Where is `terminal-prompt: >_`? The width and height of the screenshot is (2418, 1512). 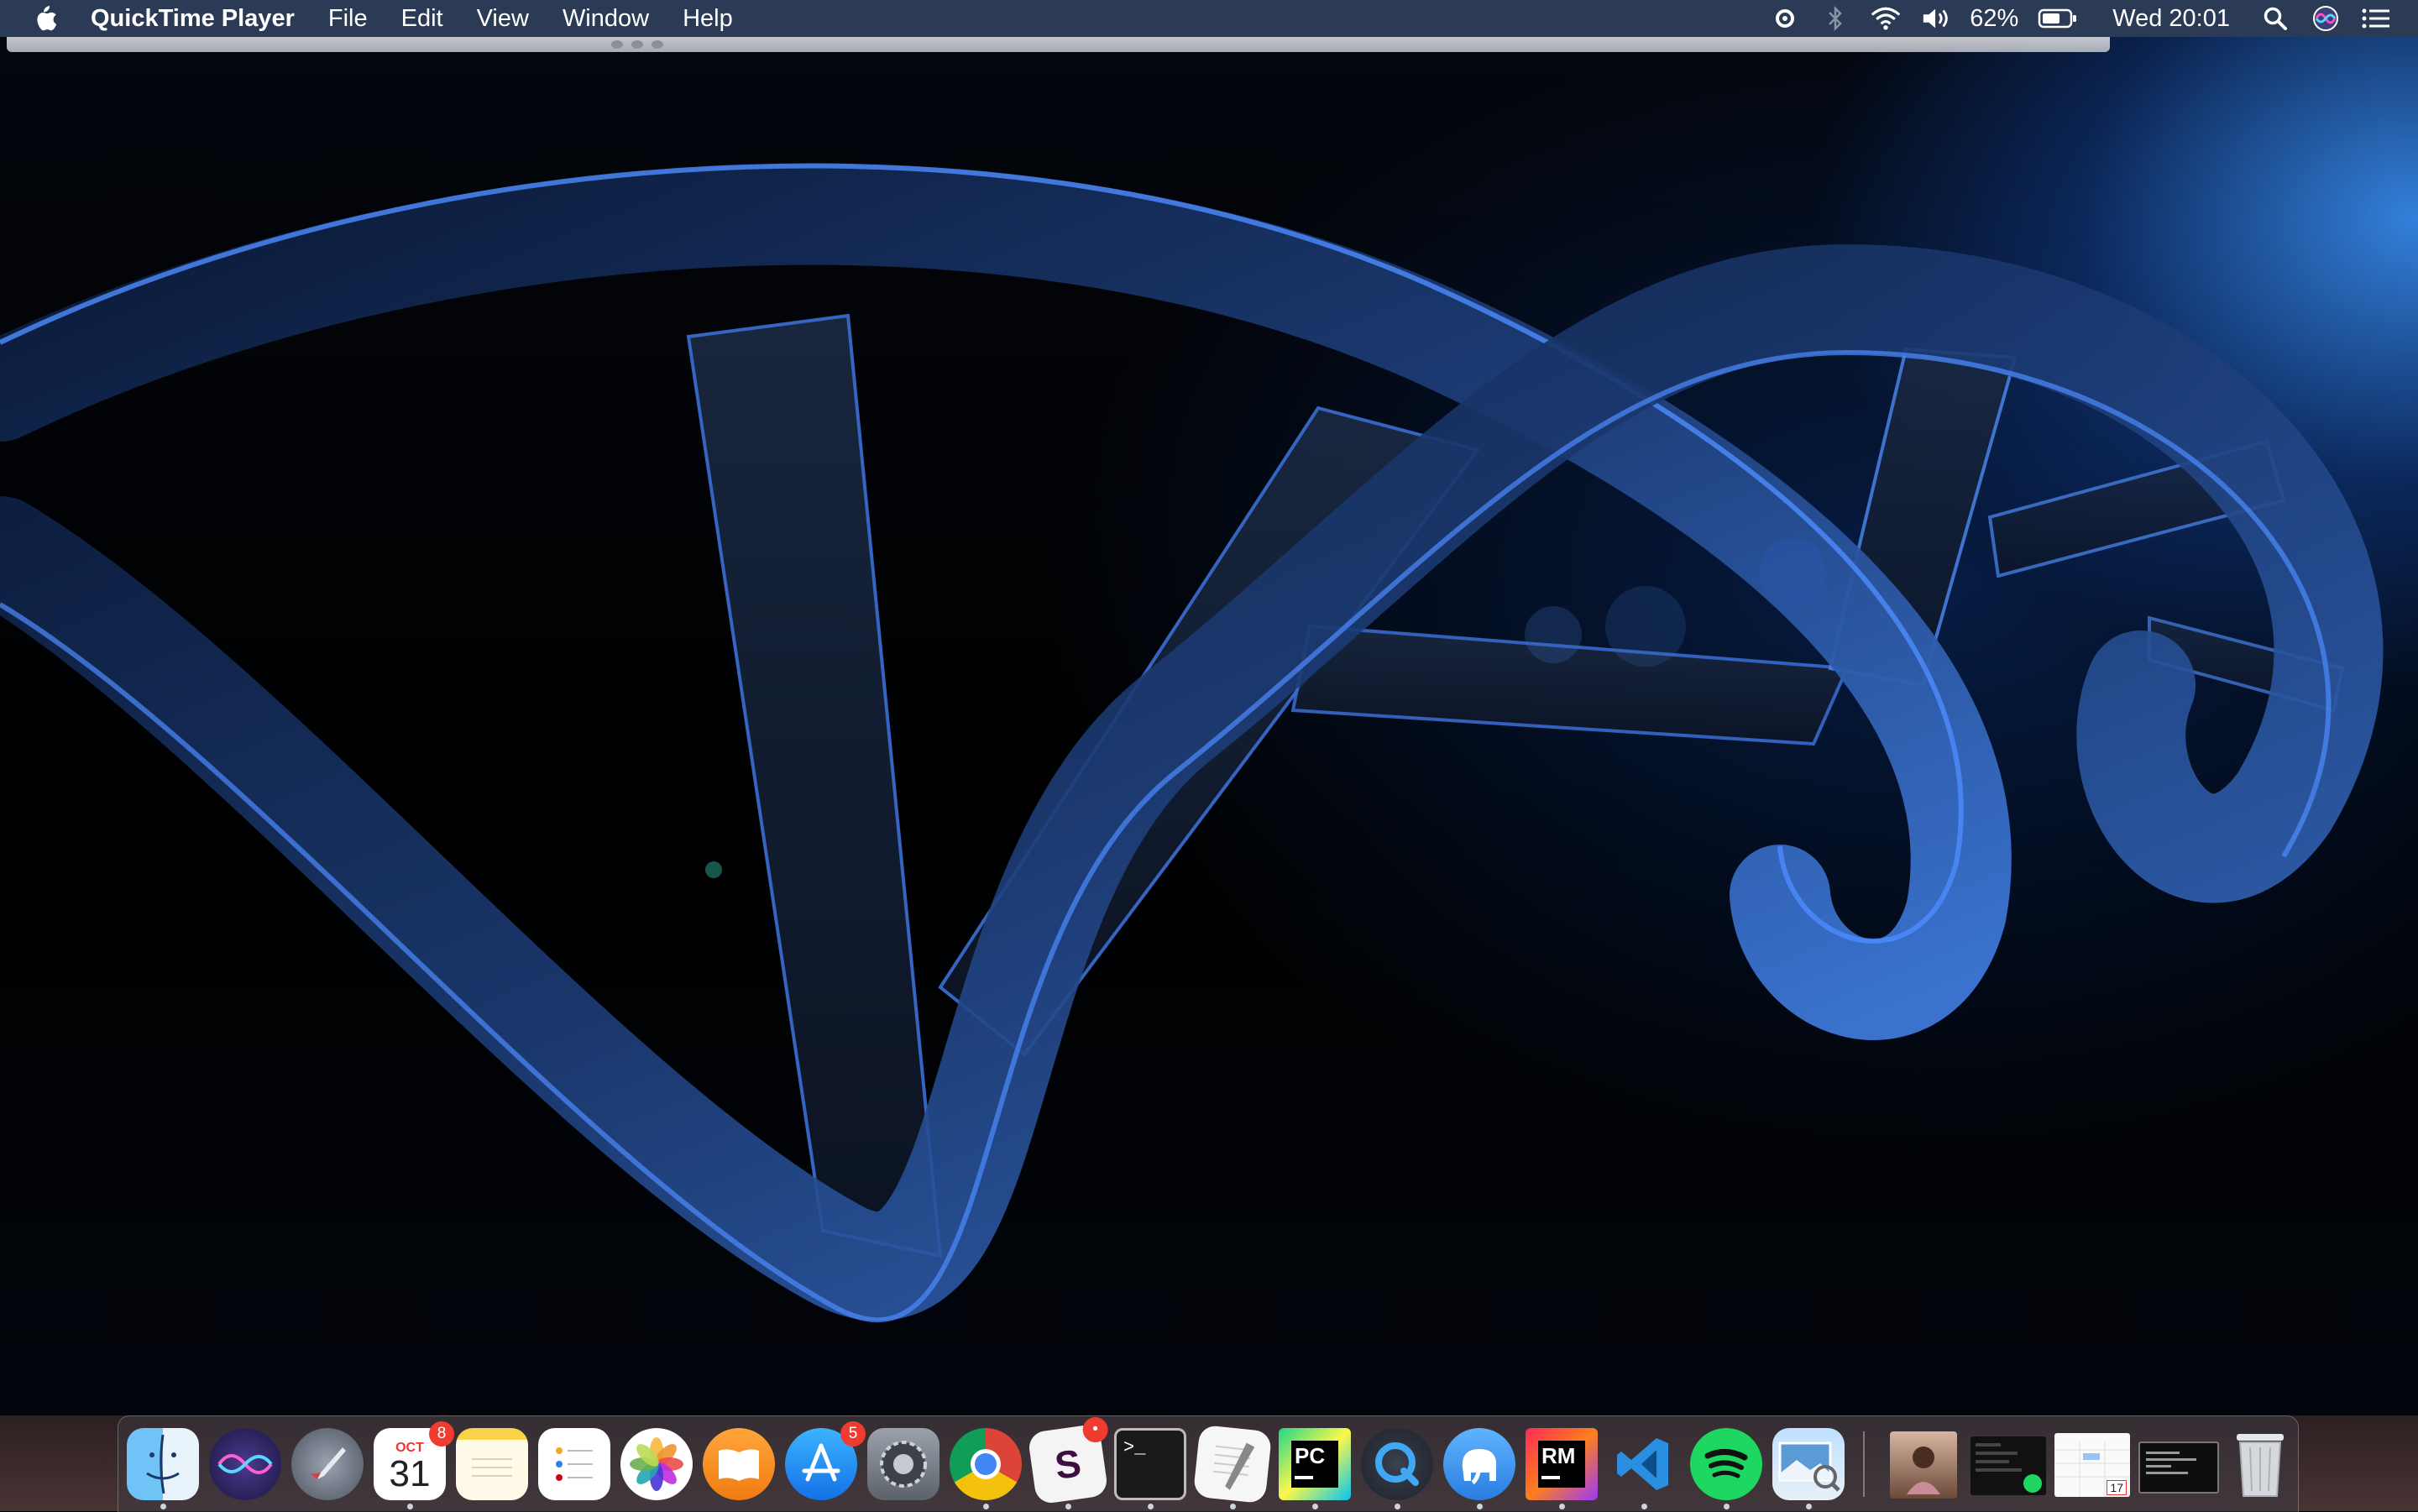 terminal-prompt: >_ is located at coordinates (1134, 1447).